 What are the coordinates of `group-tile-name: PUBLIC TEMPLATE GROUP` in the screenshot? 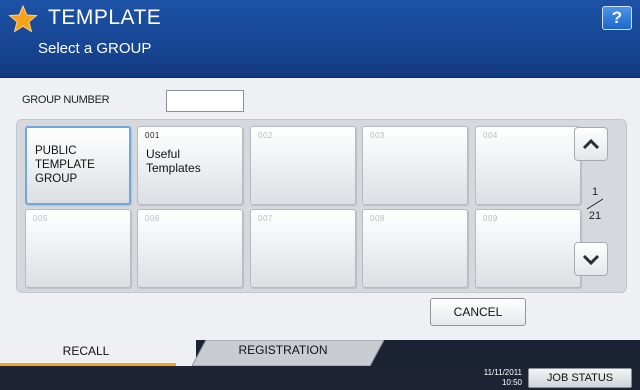 It's located at (65, 165).